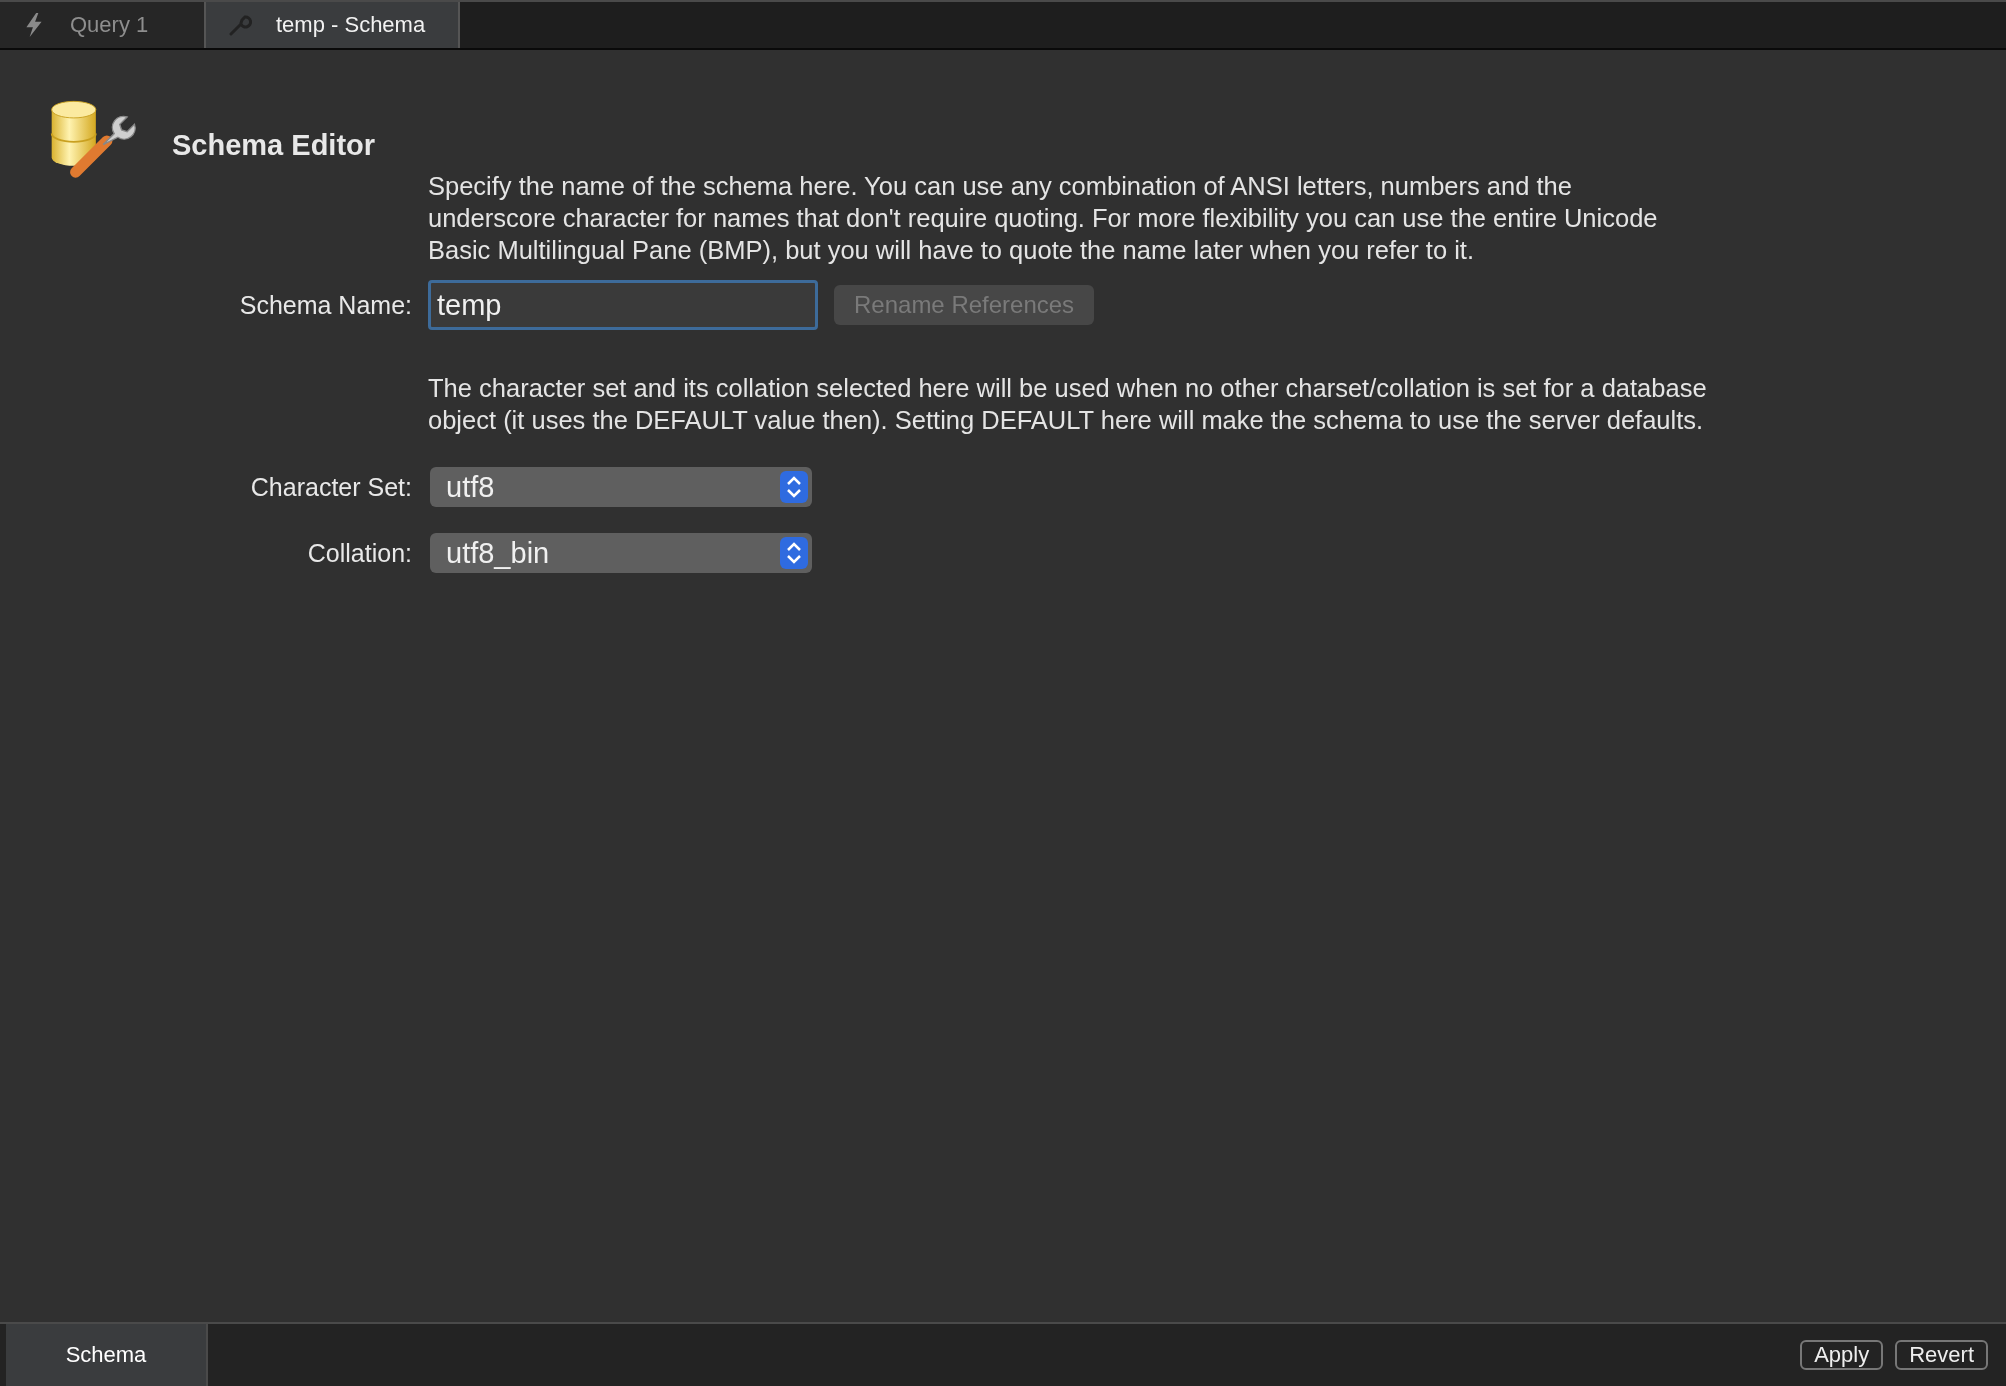 This screenshot has width=2006, height=1386. I want to click on editor-title: Schema Editor, so click(274, 145).